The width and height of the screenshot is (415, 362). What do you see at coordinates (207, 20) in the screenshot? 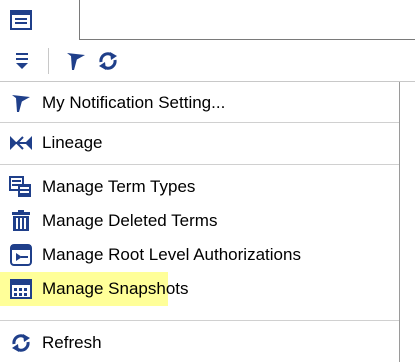
I see `tab-strip` at bounding box center [207, 20].